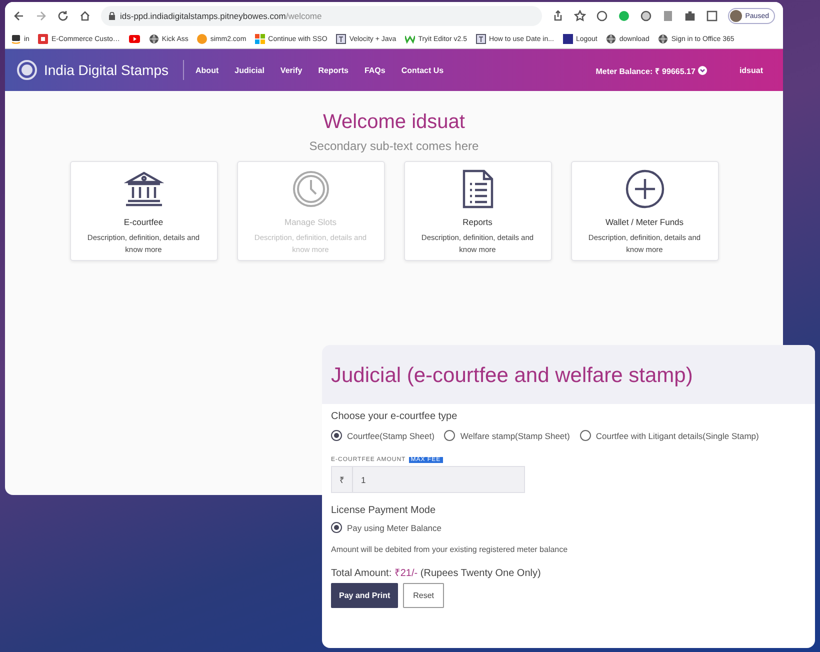 The image size is (820, 652). What do you see at coordinates (321, 16) in the screenshot?
I see `address-bar: ids-ppd.indiadigitalstamps.pitneybowes.com/welcome` at bounding box center [321, 16].